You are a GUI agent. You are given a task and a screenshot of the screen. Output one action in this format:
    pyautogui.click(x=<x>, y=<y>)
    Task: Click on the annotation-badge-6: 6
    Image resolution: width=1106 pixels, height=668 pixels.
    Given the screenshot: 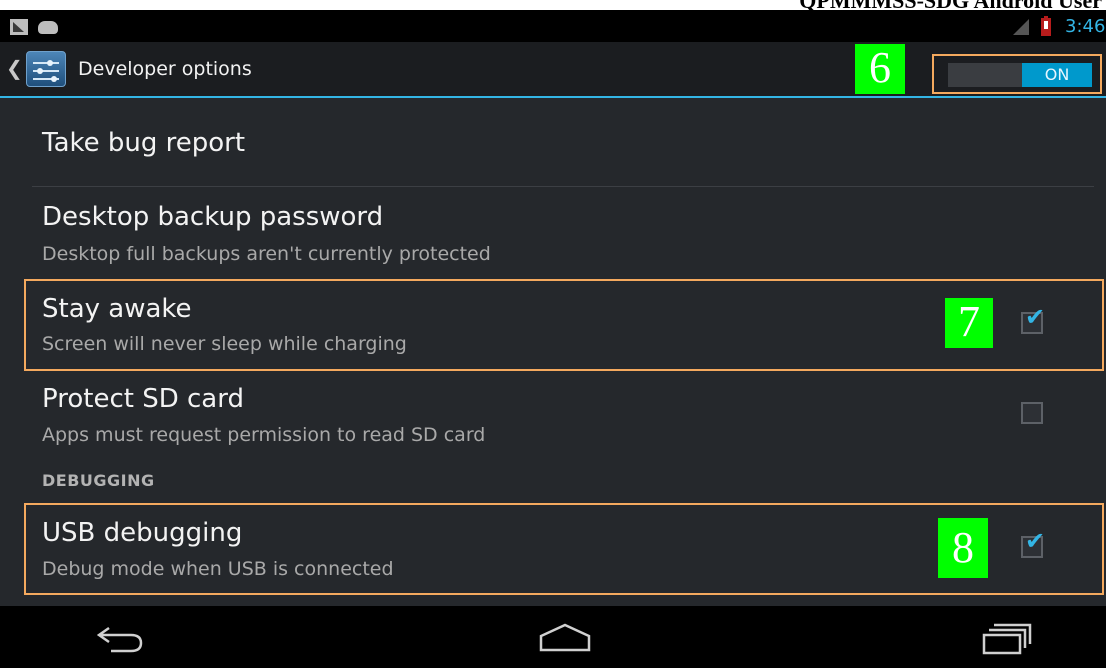 What is the action you would take?
    pyautogui.click(x=880, y=69)
    